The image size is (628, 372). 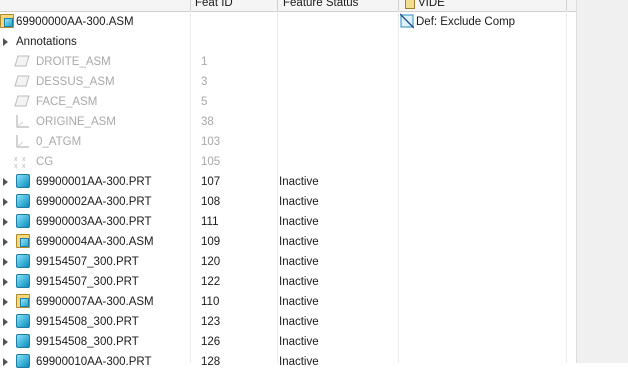 What do you see at coordinates (320, 5) in the screenshot?
I see `feature-status-column-header: Feature Status` at bounding box center [320, 5].